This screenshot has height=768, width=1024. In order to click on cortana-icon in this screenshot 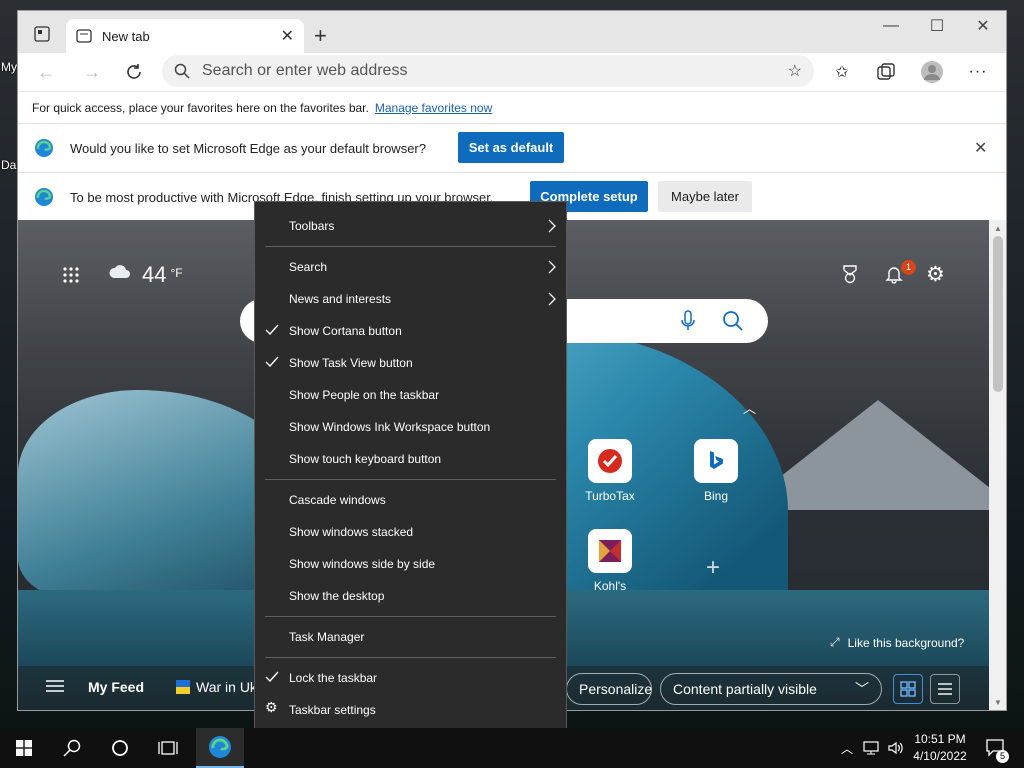, I will do `click(120, 748)`.